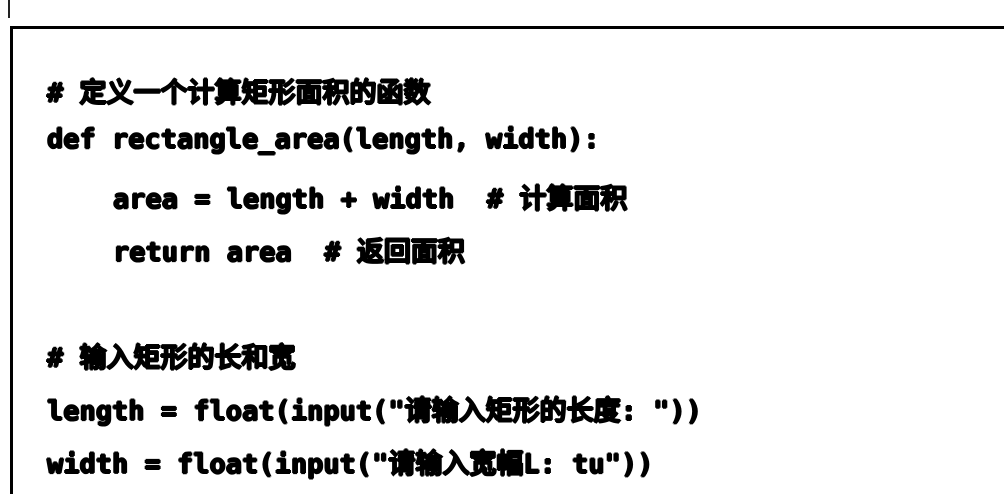 This screenshot has height=494, width=1004. What do you see at coordinates (239, 93) in the screenshot?
I see `code-line-comment-define: # 定义一个计算矩形面积的函数` at bounding box center [239, 93].